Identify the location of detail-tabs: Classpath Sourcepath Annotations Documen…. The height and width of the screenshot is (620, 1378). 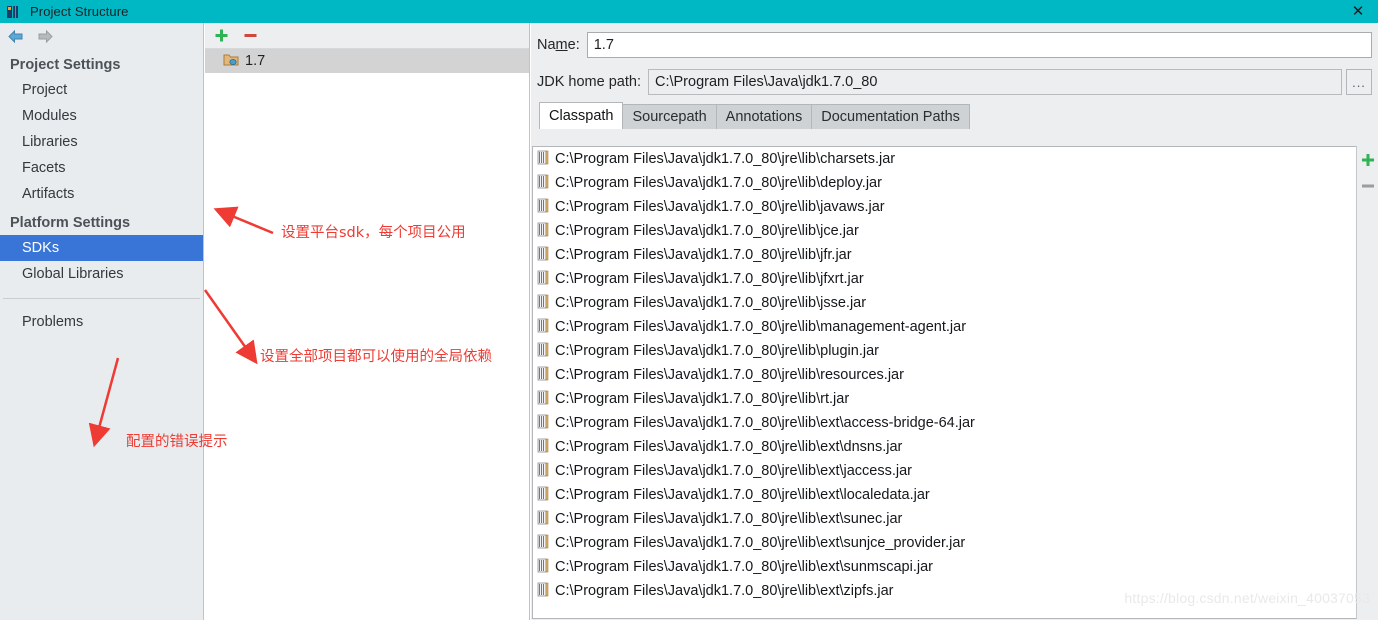
(954, 115).